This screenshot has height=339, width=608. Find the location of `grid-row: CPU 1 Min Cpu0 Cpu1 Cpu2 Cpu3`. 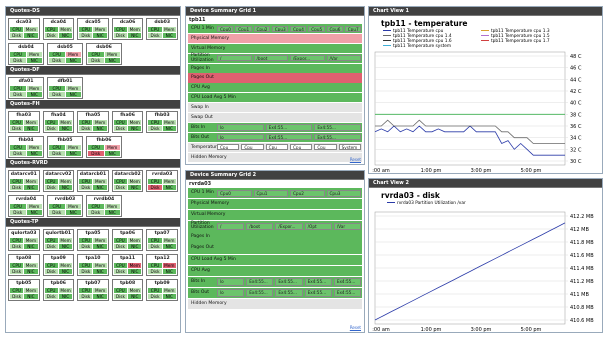

grid-row: CPU 1 Min Cpu0 Cpu1 Cpu2 Cpu3 is located at coordinates (275, 193).